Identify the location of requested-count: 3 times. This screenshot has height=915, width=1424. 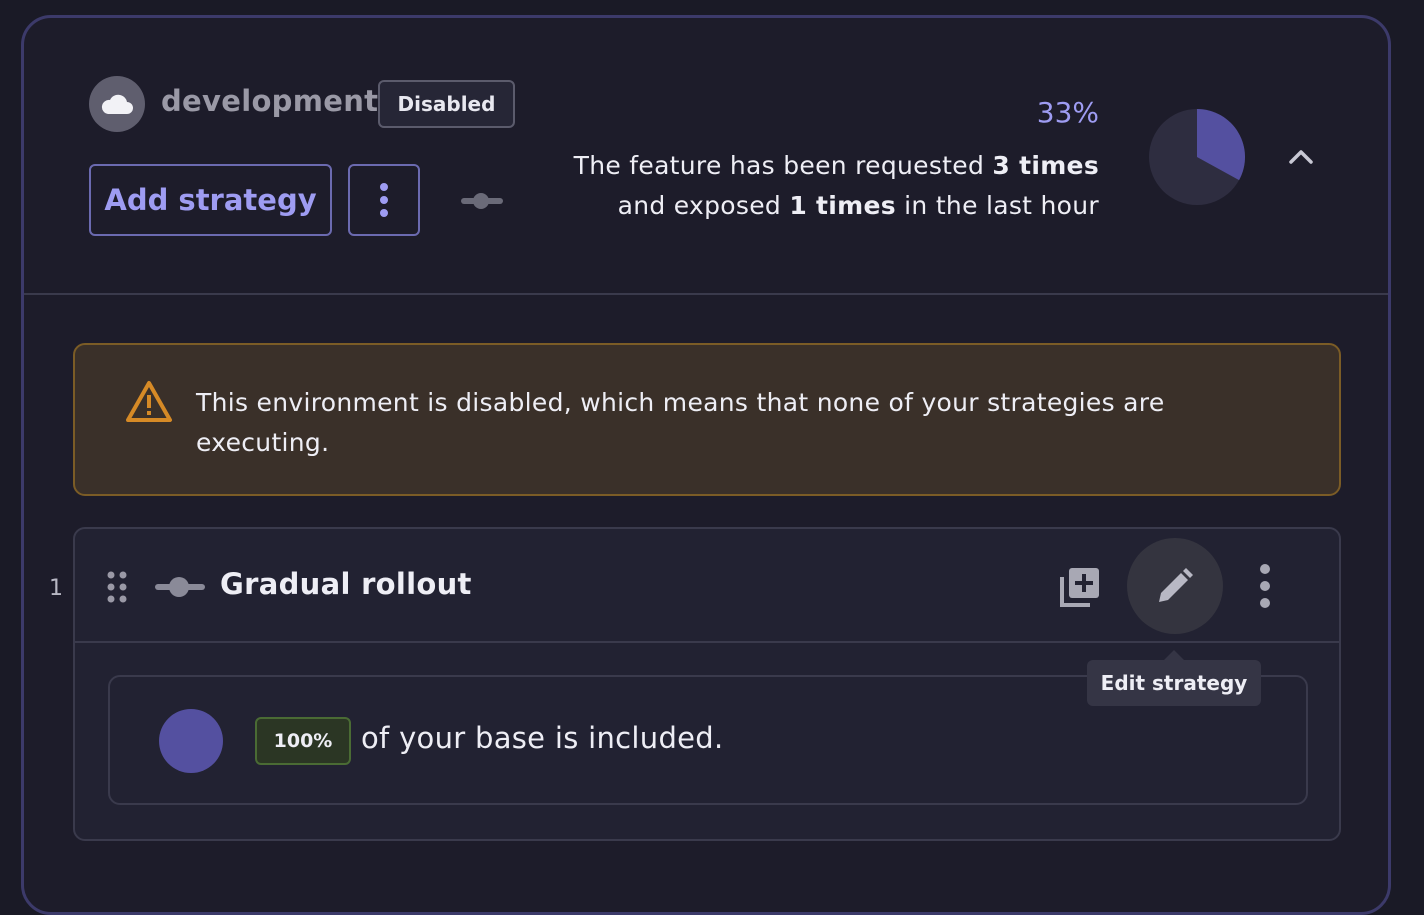
(1045, 165).